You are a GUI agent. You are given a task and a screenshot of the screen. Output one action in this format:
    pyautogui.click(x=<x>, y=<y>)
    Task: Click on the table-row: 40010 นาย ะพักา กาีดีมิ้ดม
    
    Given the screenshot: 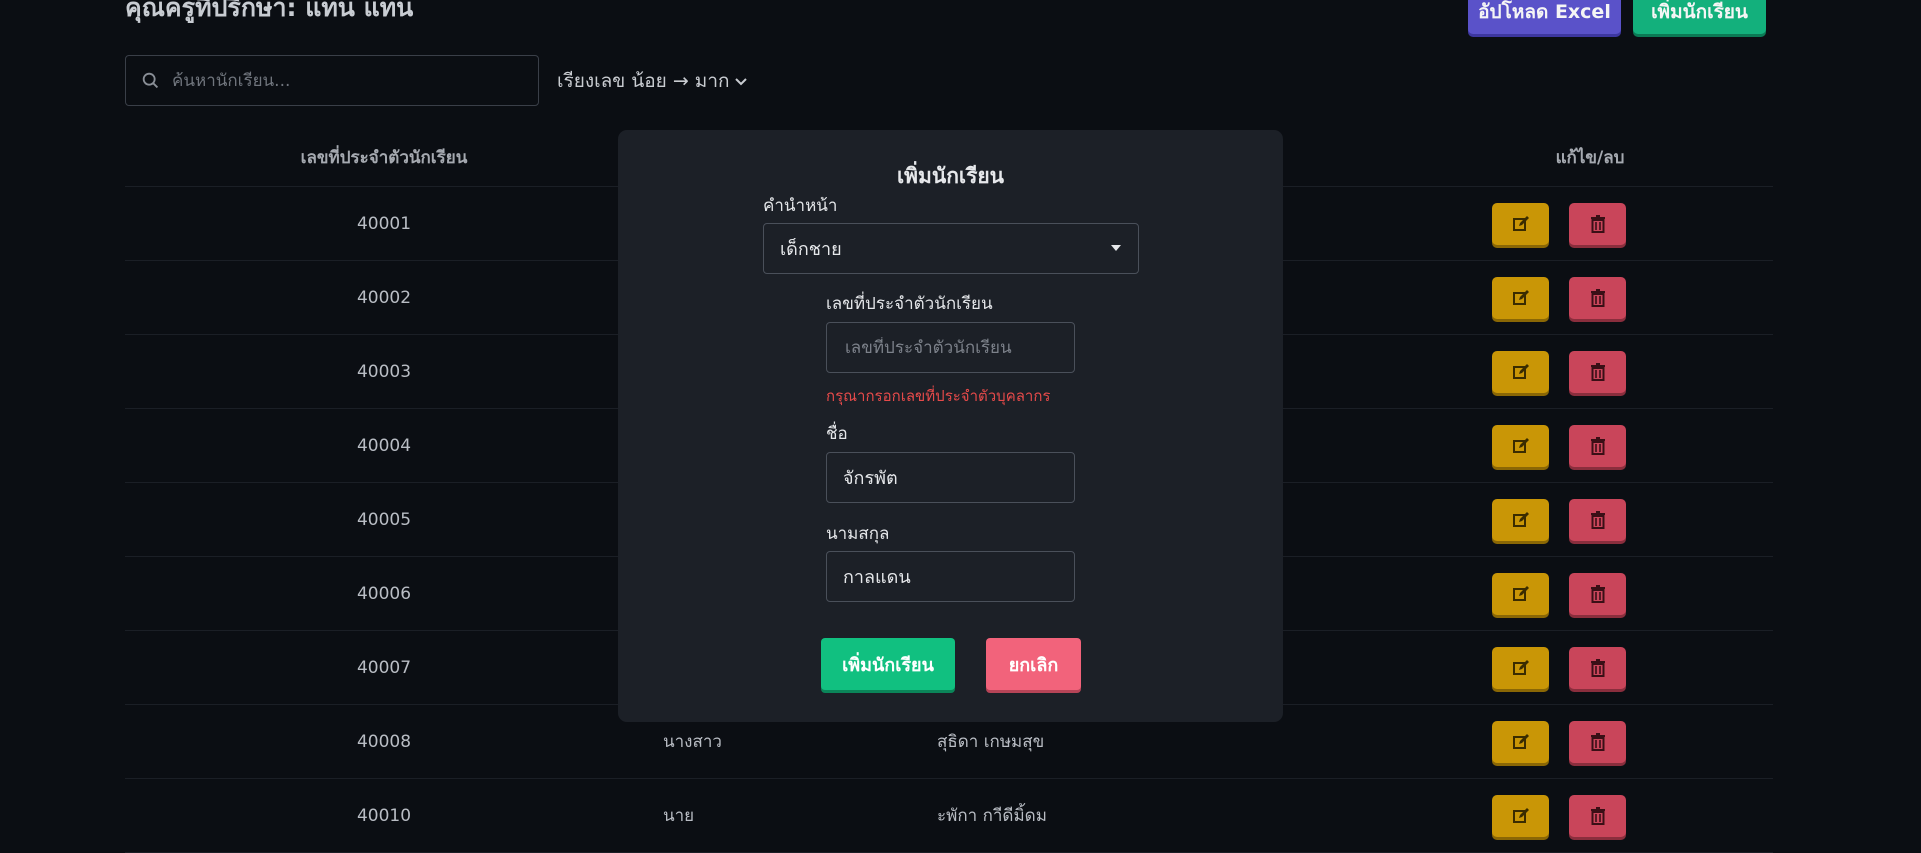 What is the action you would take?
    pyautogui.click(x=949, y=816)
    